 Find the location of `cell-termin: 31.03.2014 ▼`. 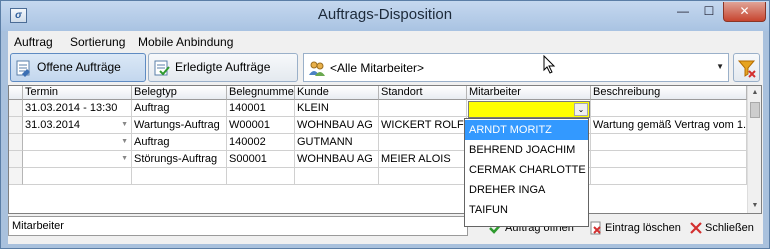

cell-termin: 31.03.2014 ▼ is located at coordinates (77, 125).